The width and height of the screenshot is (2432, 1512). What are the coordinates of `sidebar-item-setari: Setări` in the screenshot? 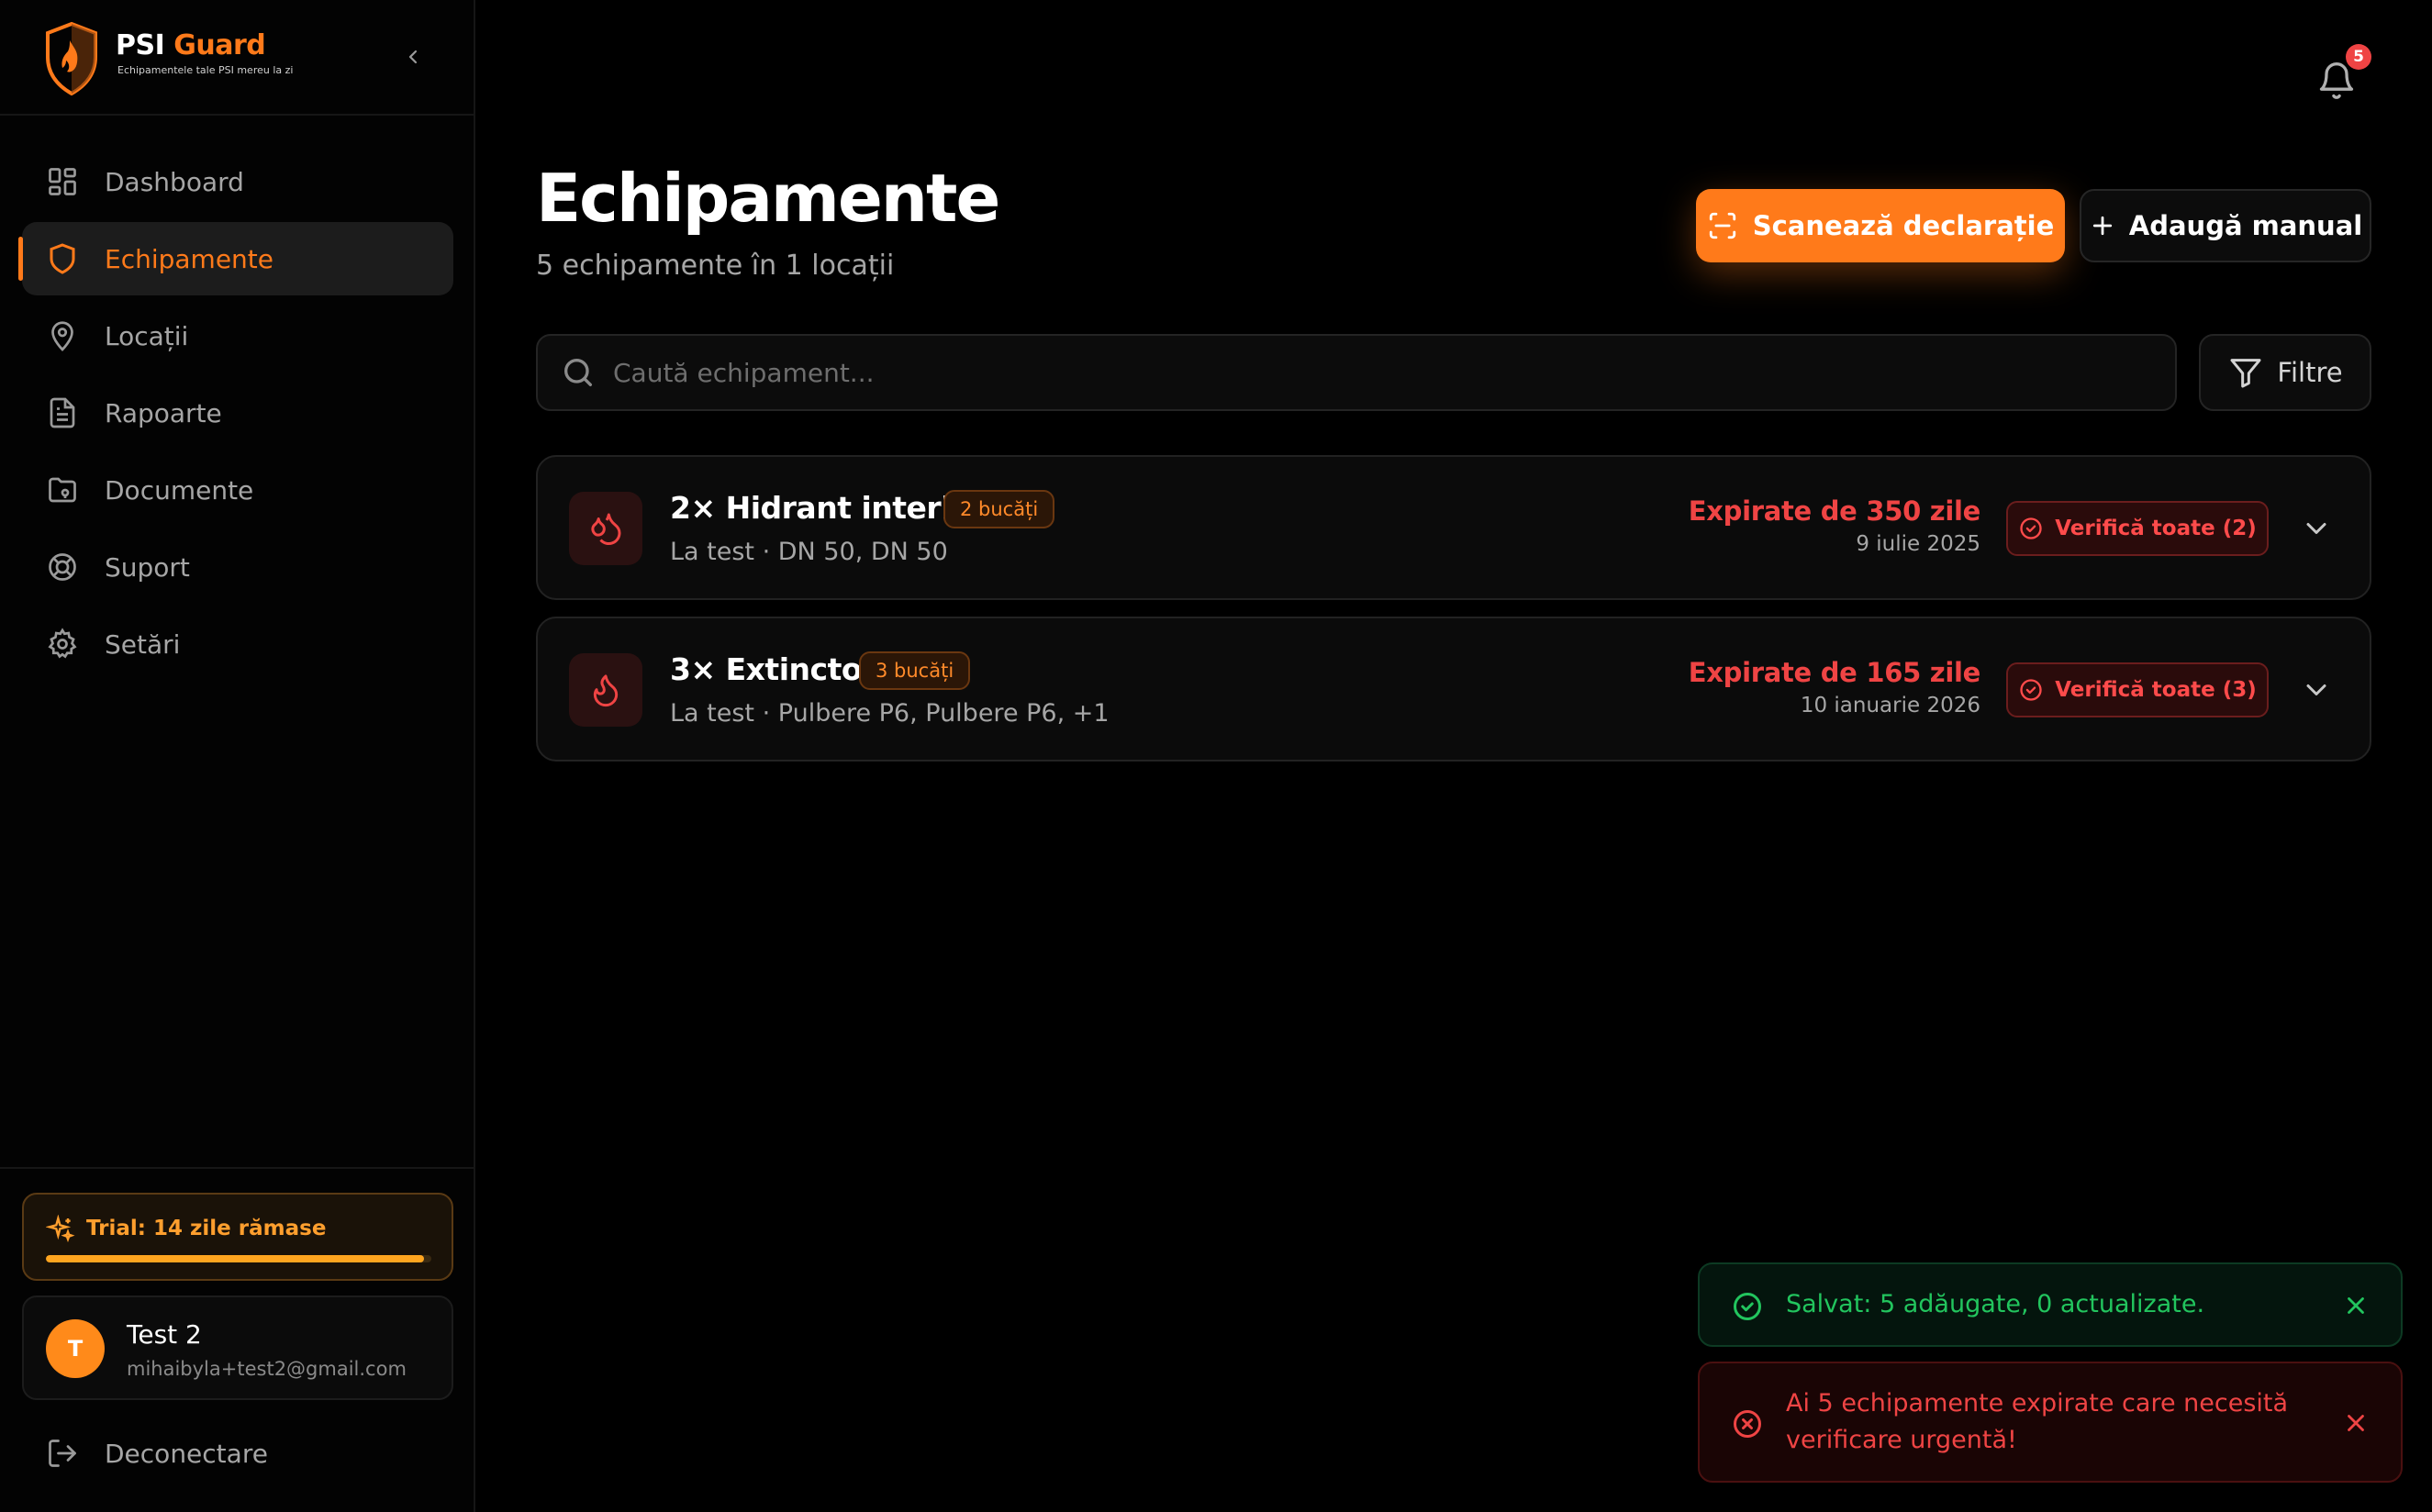 It's located at (237, 644).